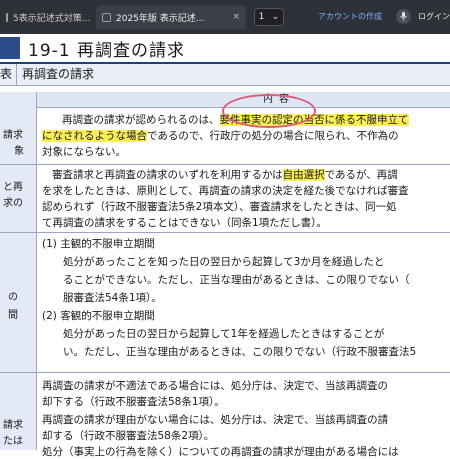 This screenshot has height=459, width=450. I want to click on content-line: (1) 主観的不服申立期間, so click(98, 244).